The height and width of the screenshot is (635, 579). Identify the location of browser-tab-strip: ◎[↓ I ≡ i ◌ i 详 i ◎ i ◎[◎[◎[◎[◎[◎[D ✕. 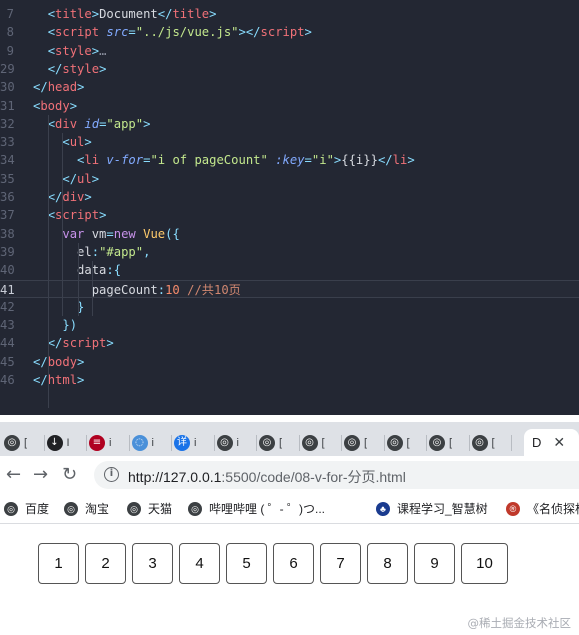
(289, 439).